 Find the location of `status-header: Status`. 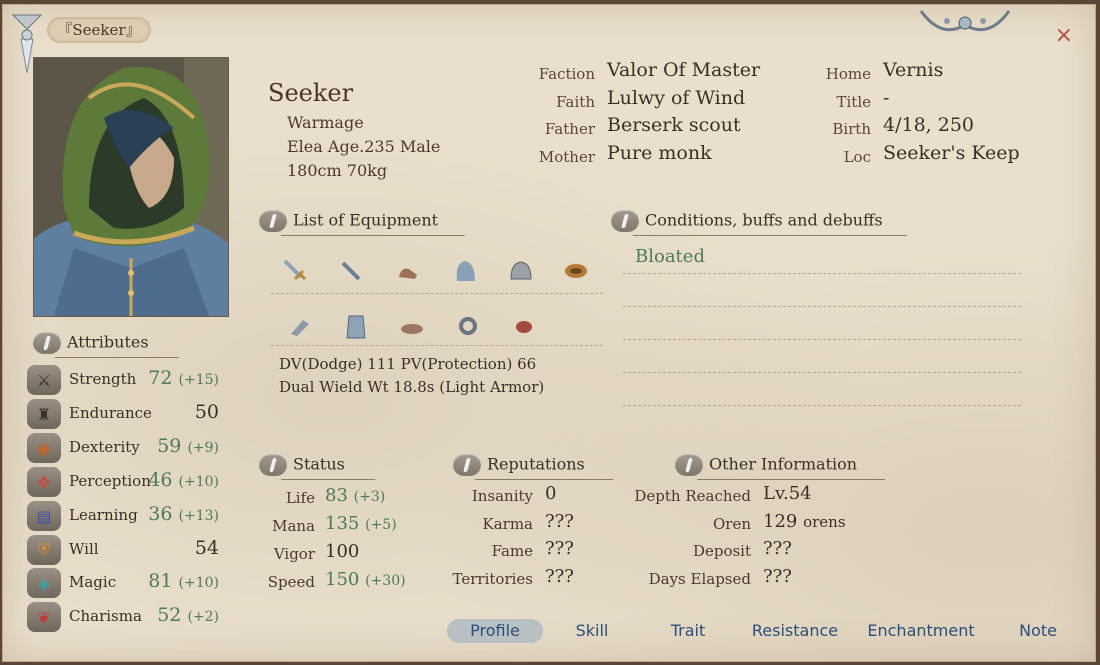

status-header: Status is located at coordinates (317, 467).